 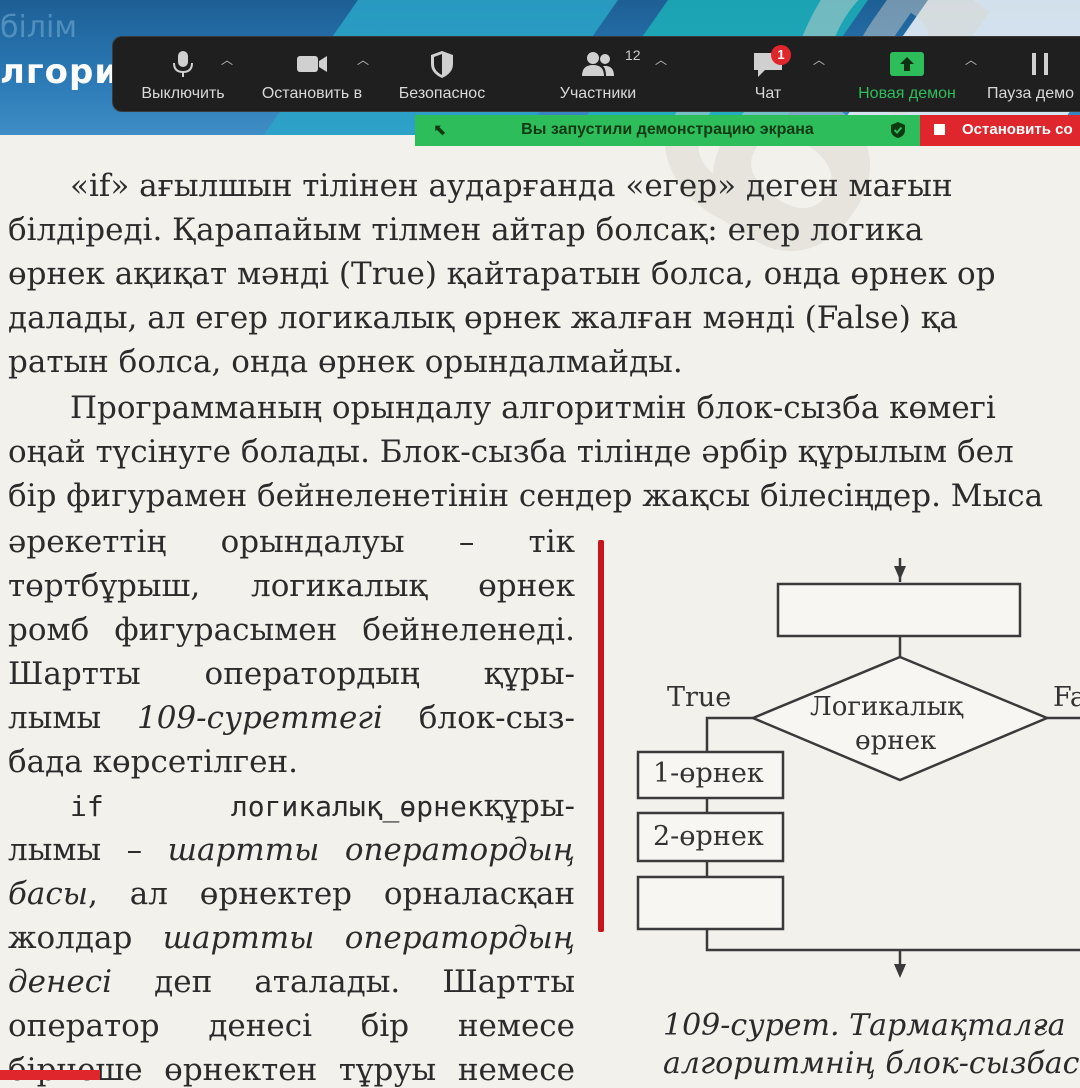 What do you see at coordinates (769, 75) in the screenshot?
I see `chat-button: 1 ︿ Чат` at bounding box center [769, 75].